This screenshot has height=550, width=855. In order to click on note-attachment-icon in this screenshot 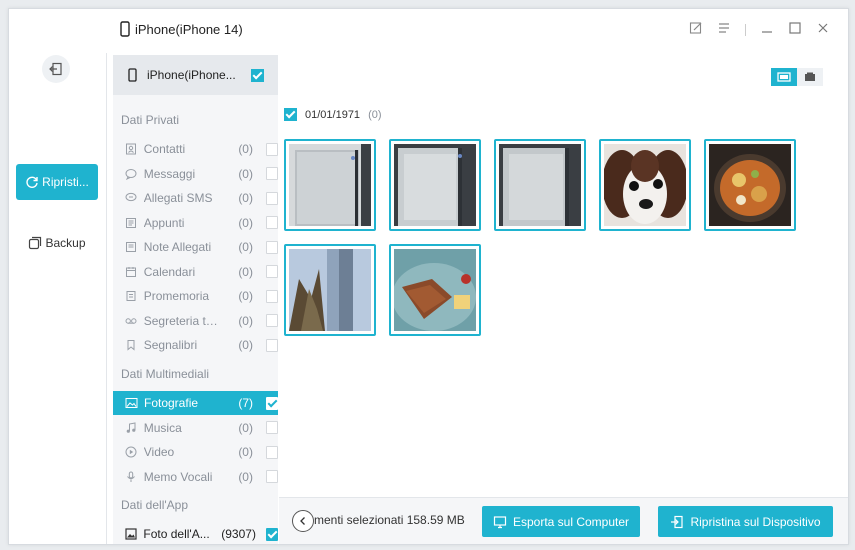, I will do `click(131, 247)`.